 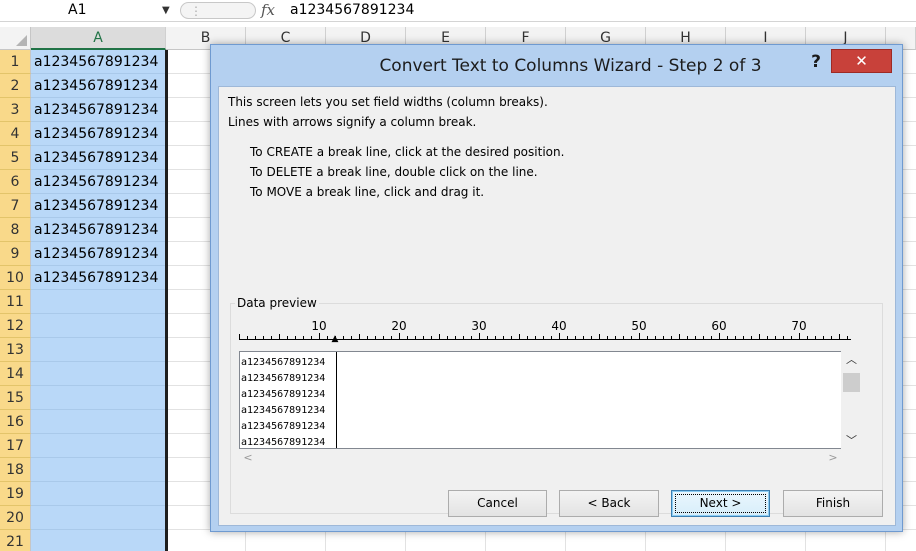 What do you see at coordinates (100, 278) in the screenshot?
I see `cell-a10: a1234567891234` at bounding box center [100, 278].